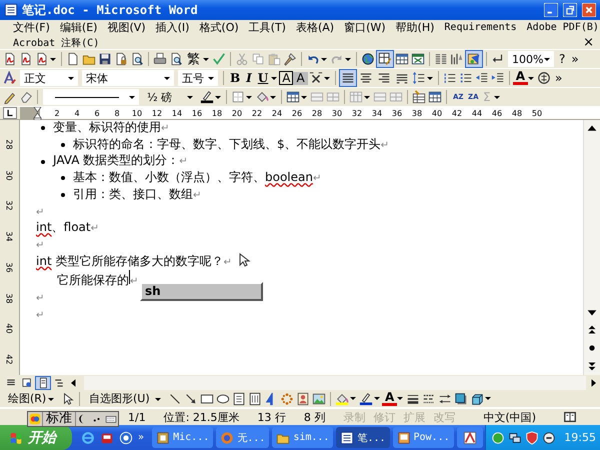  What do you see at coordinates (559, 78) in the screenshot?
I see `more-buttons-chevron: »` at bounding box center [559, 78].